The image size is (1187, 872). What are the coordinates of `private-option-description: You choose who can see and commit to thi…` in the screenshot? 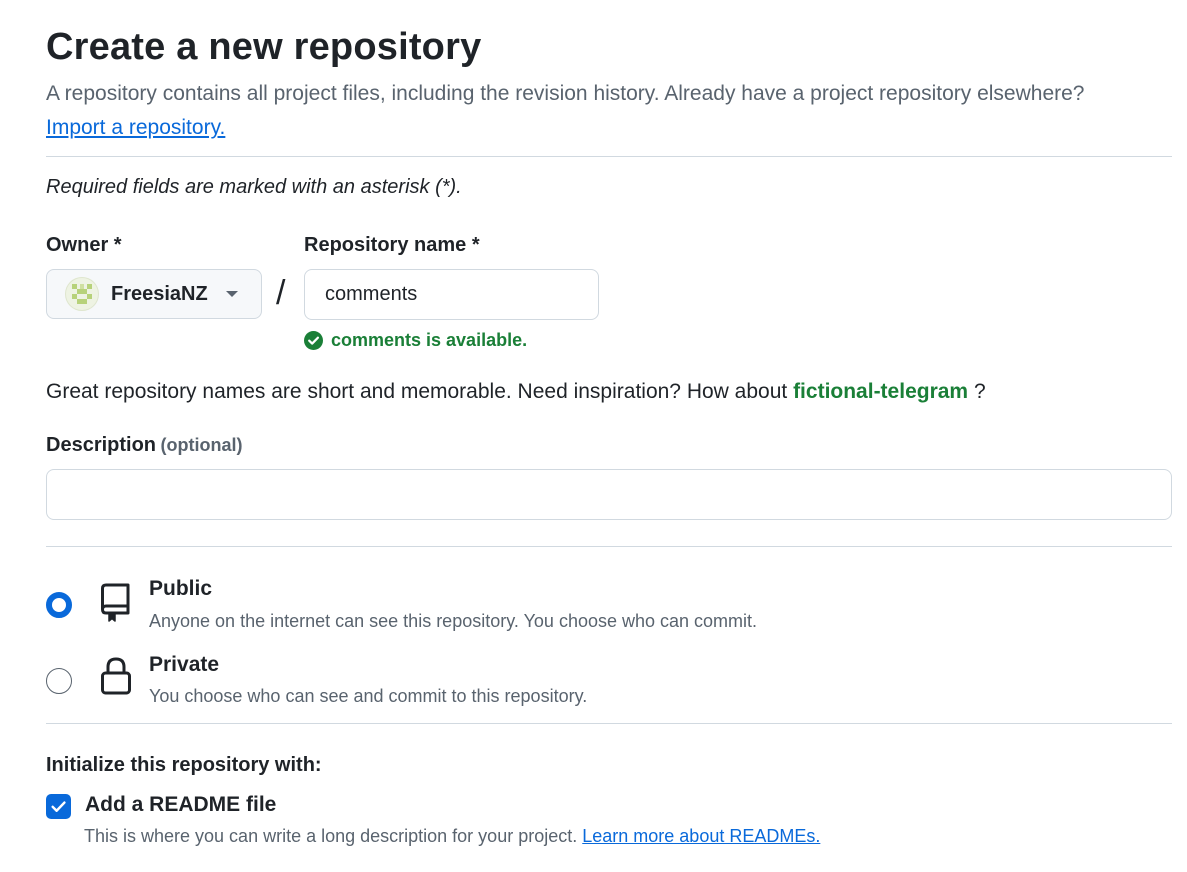 It's located at (368, 696).